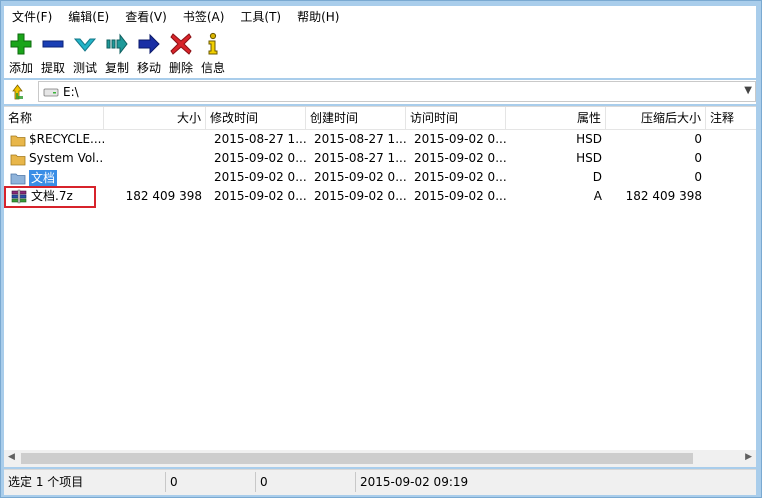  Describe the element at coordinates (117, 44) in the screenshot. I see `copy-arrow-icon` at that location.